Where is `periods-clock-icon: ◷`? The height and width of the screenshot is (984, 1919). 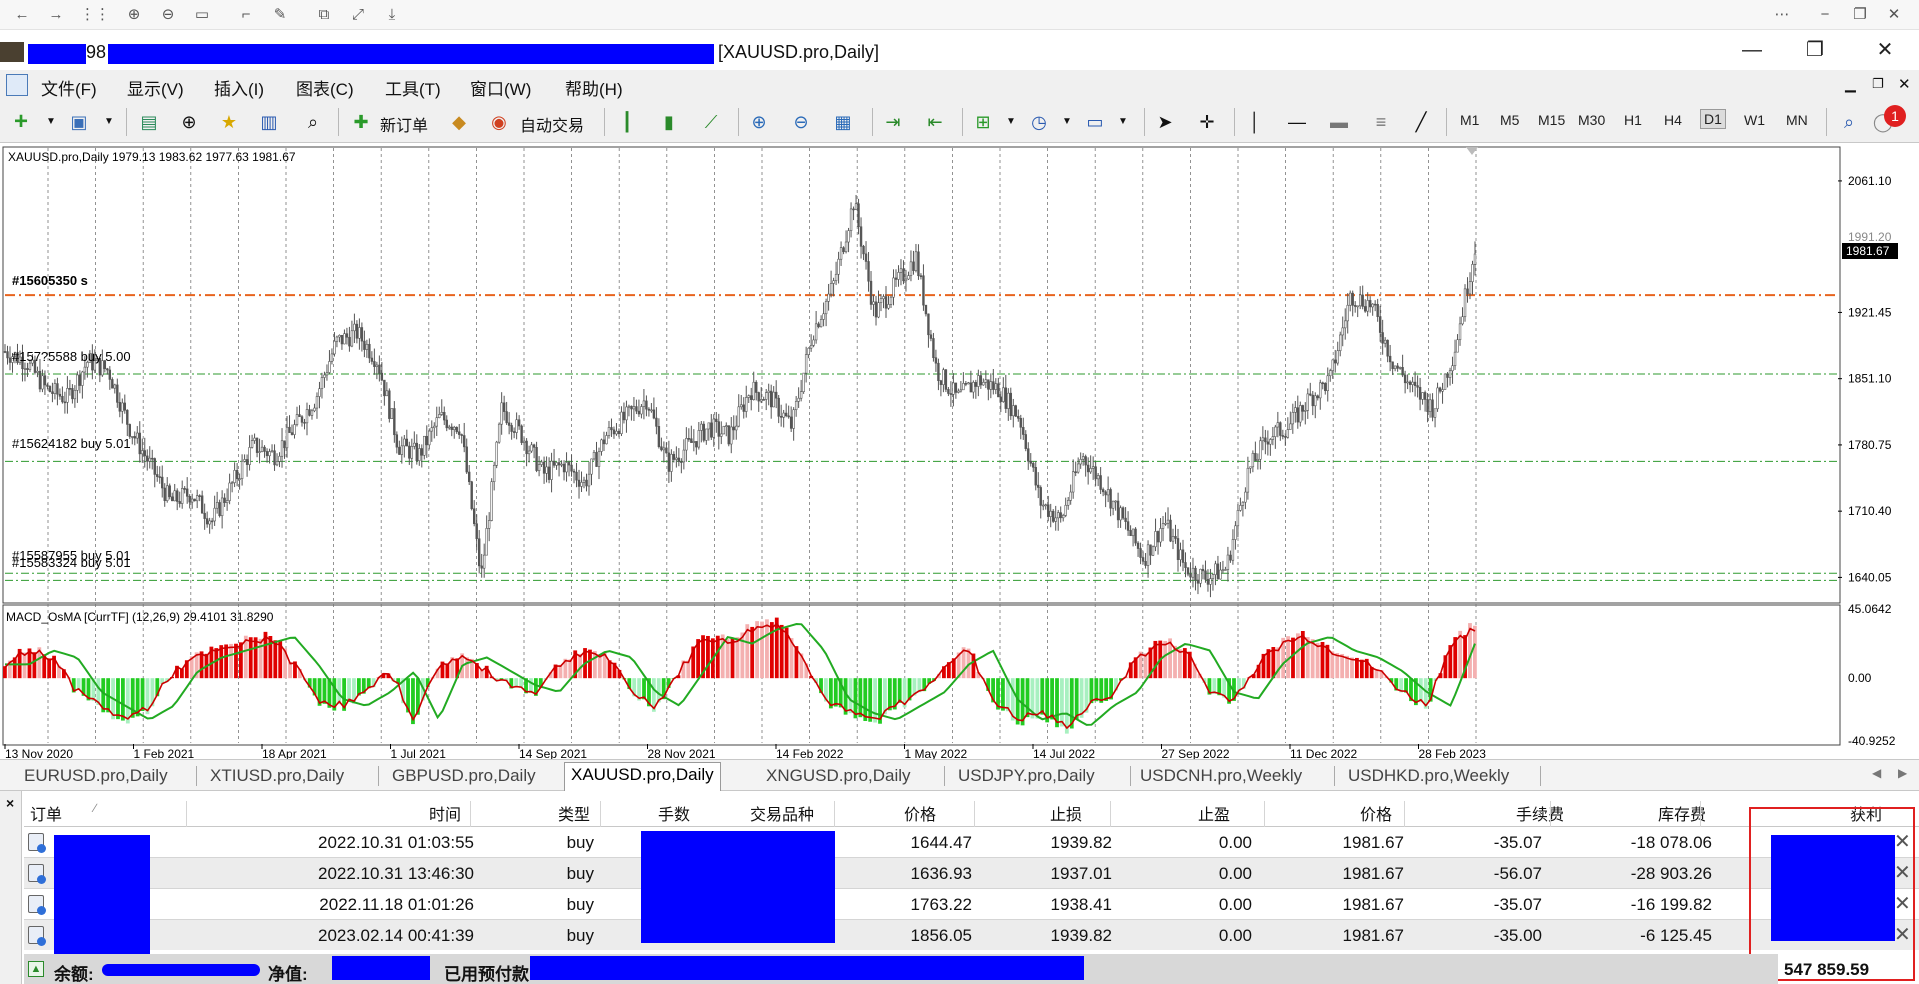
periods-clock-icon: ◷ is located at coordinates (1039, 122).